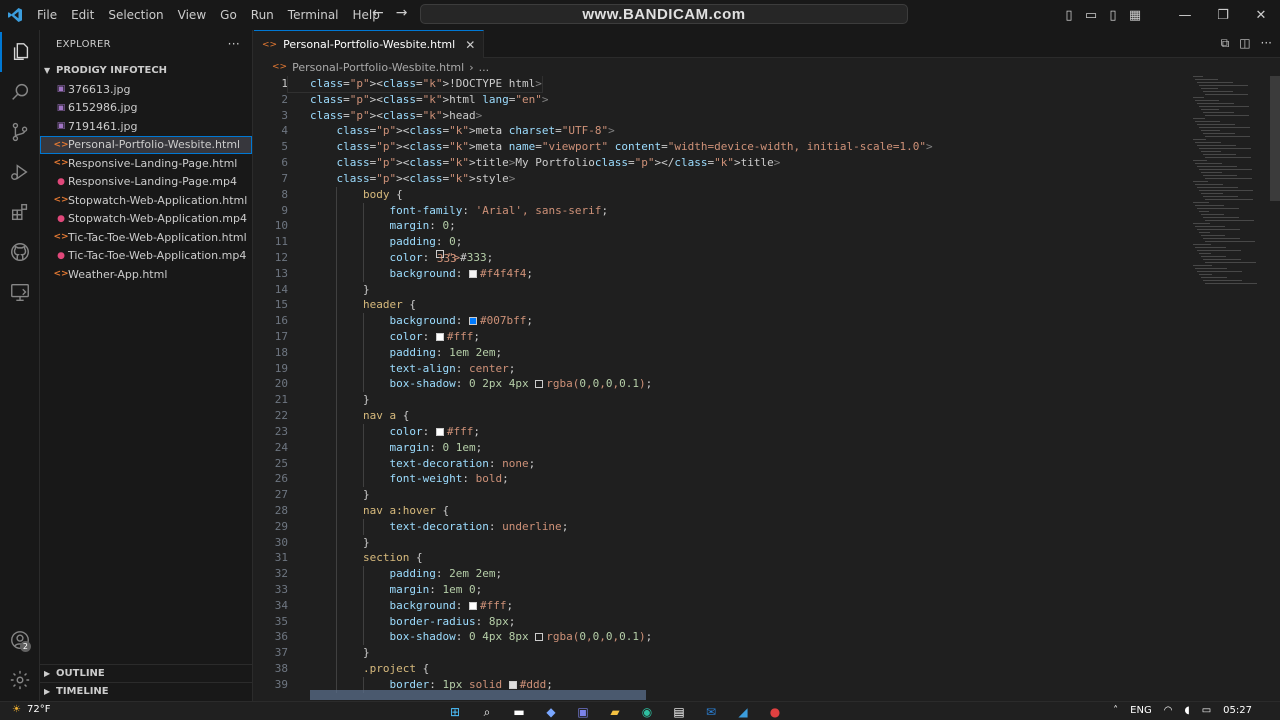 This screenshot has height=720, width=1280. What do you see at coordinates (20, 252) in the screenshot?
I see `github-icon` at bounding box center [20, 252].